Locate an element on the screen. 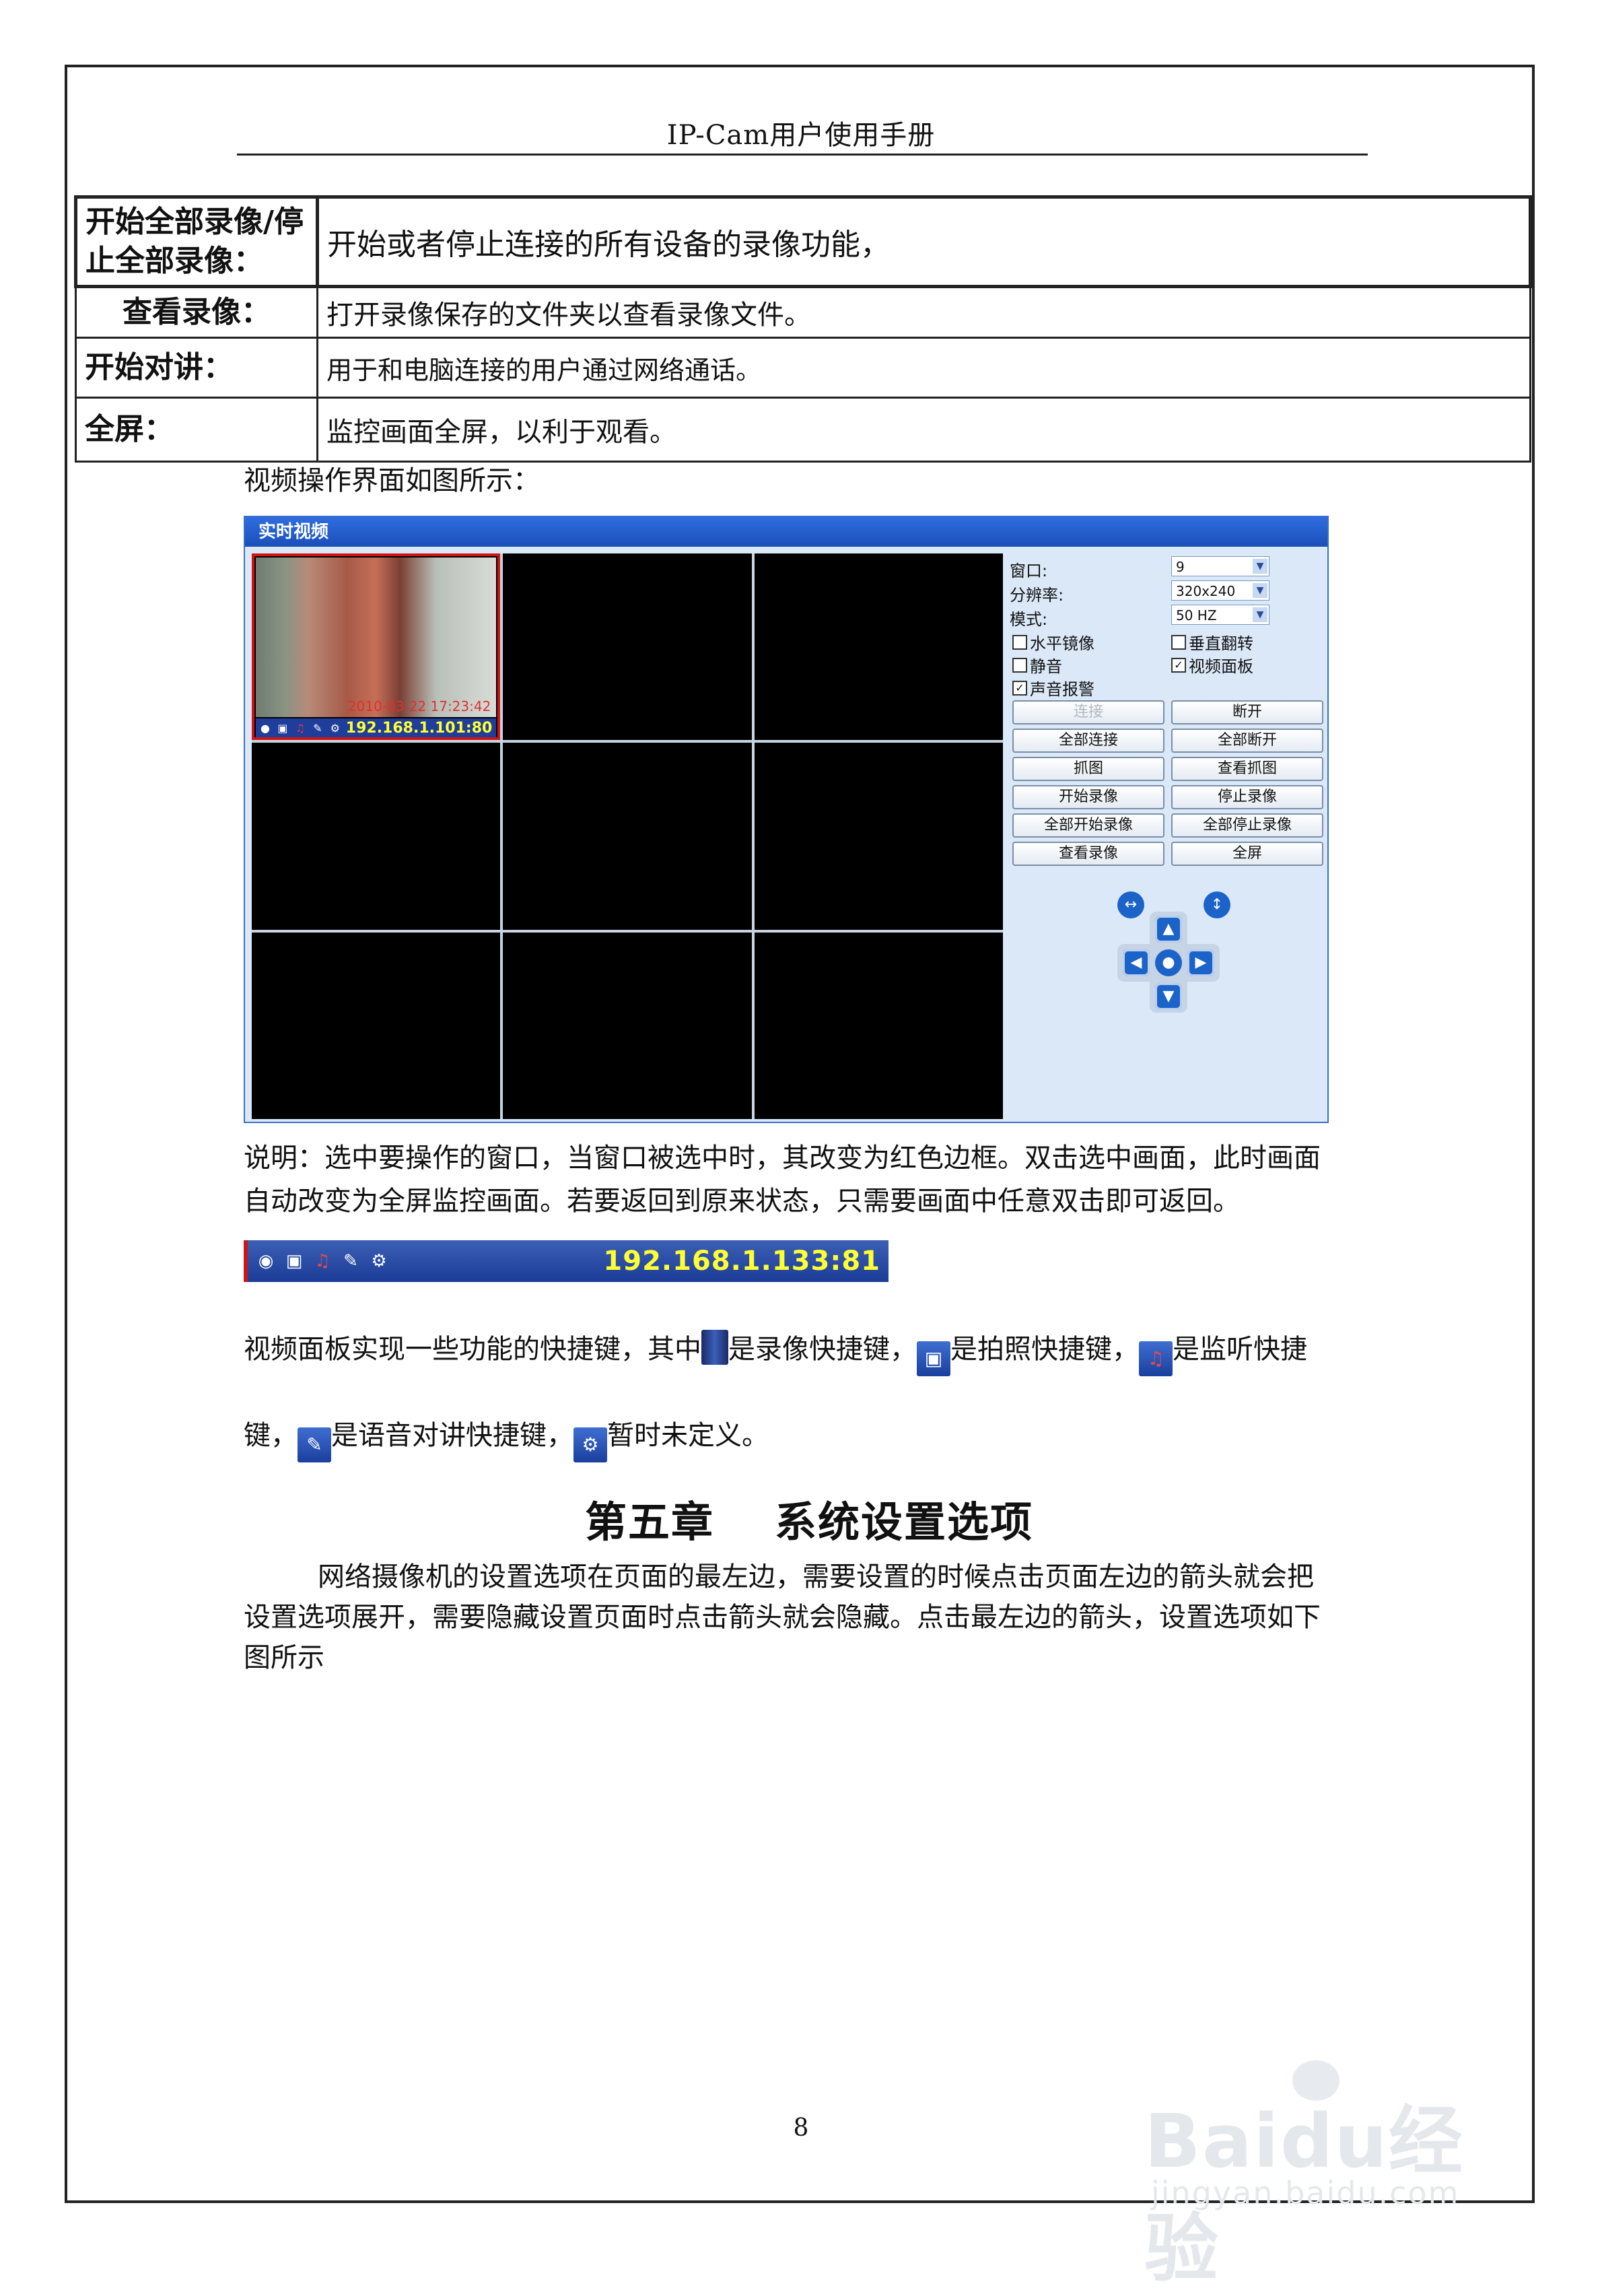 The width and height of the screenshot is (1602, 2296). table-row: 查看录像： 打开录像保存的文件夹以查看录像文件。 is located at coordinates (803, 312).